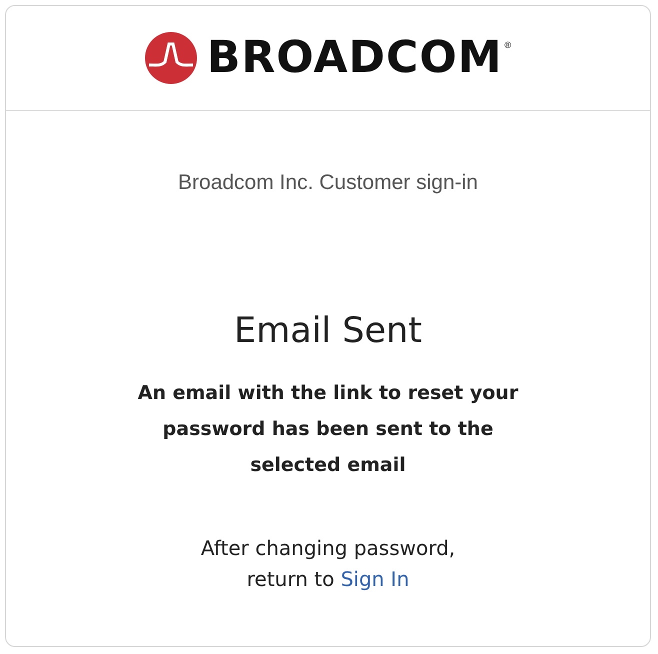 The height and width of the screenshot is (654, 658). What do you see at coordinates (328, 183) in the screenshot?
I see `subtitle: Broadcom Inc. Customer sign-in` at bounding box center [328, 183].